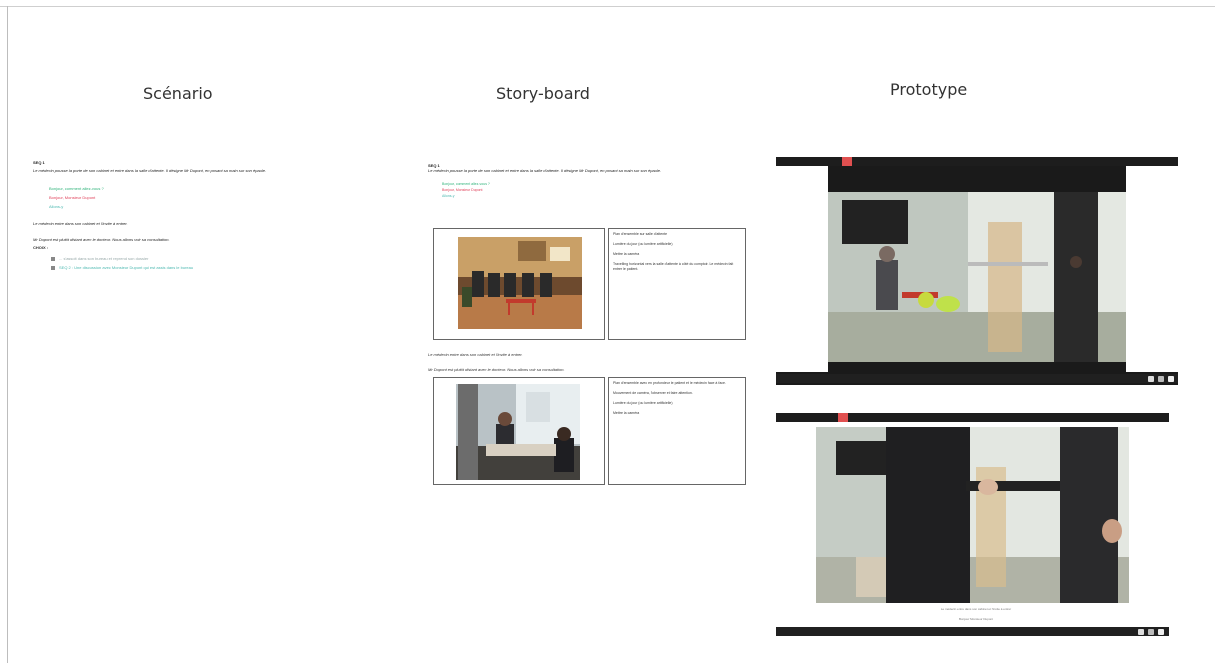 Image resolution: width=1215 pixels, height=663 pixels. I want to click on scenario-title: Scénario, so click(178, 93).